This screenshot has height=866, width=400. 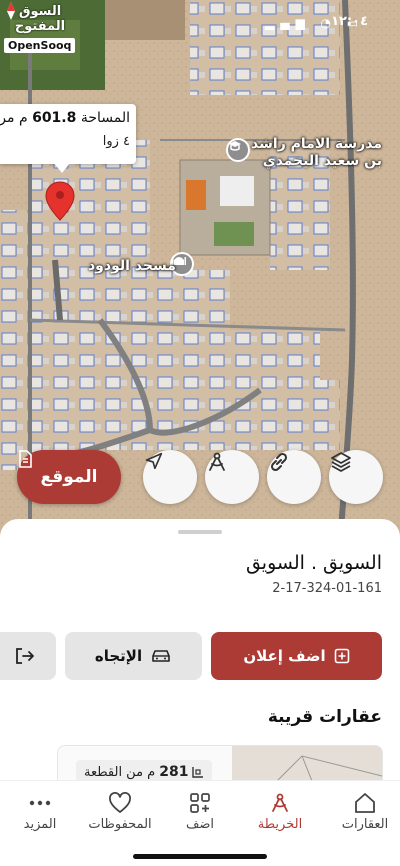 I want to click on nav-item-properties: العقارات, so click(x=362, y=810).